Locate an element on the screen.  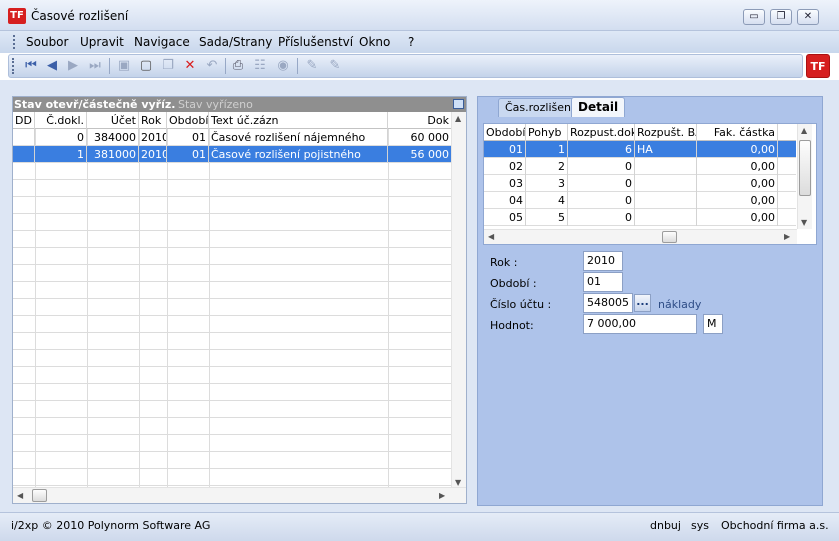
list-item-selected: 01 1 6 HA 0,00 is located at coordinates (640, 149).